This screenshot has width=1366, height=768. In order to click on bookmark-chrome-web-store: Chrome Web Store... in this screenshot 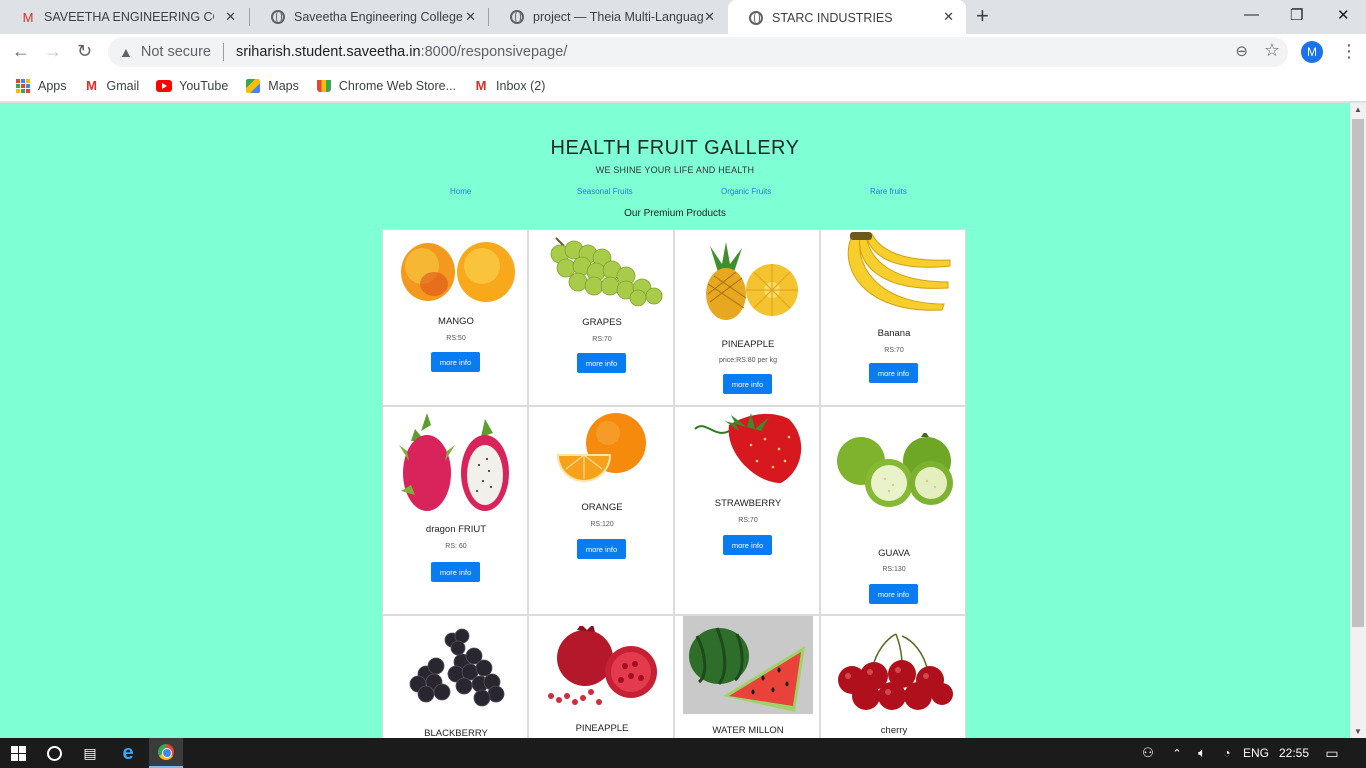, I will do `click(386, 86)`.